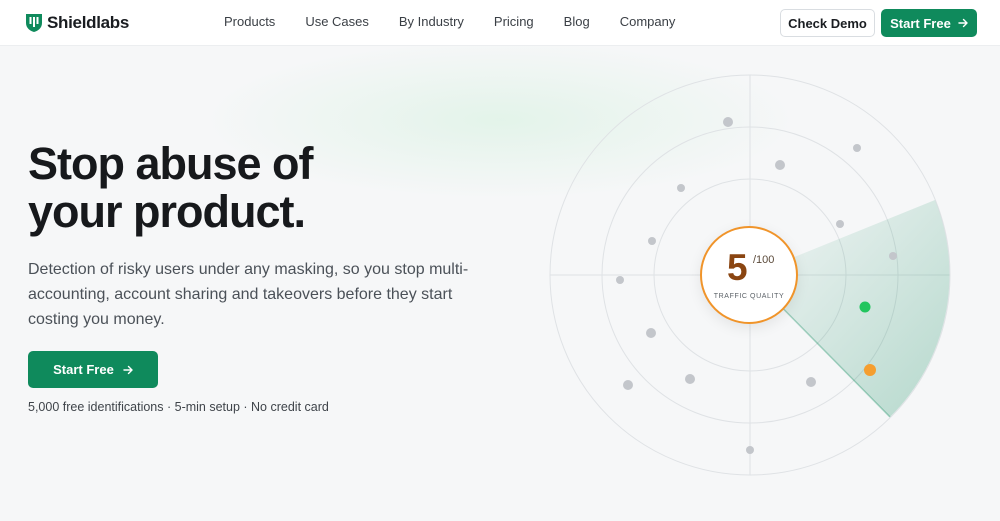 Image resolution: width=1000 pixels, height=521 pixels. Describe the element at coordinates (749, 275) in the screenshot. I see `traffic-quality-score: 5 /100 TRAFFIC QUALITY` at that location.